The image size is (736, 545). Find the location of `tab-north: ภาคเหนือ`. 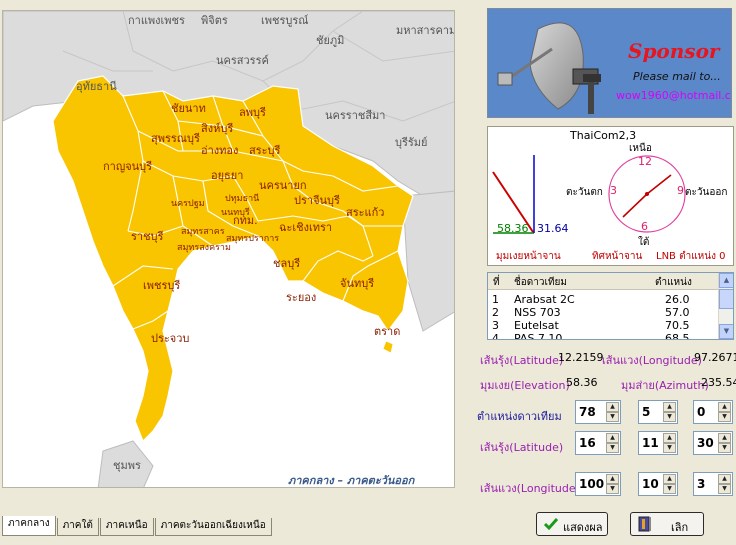

tab-north: ภาคเหนือ is located at coordinates (126, 527).